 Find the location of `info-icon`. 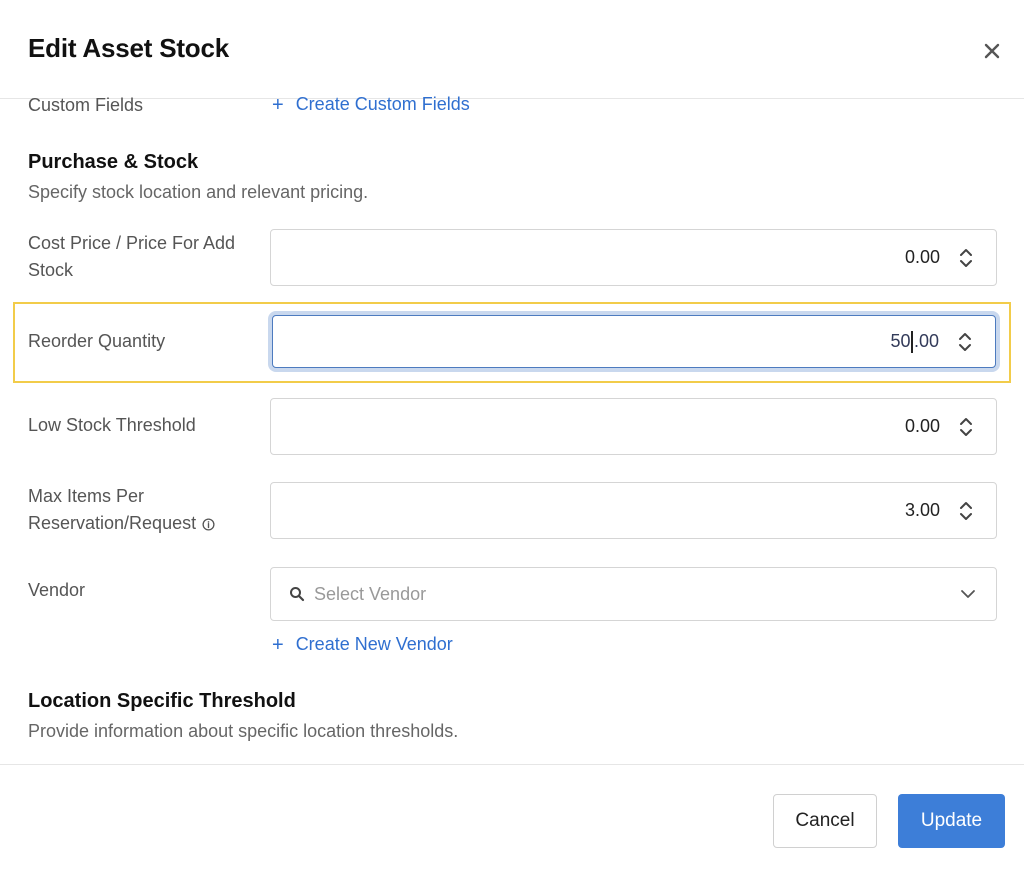

info-icon is located at coordinates (208, 524).